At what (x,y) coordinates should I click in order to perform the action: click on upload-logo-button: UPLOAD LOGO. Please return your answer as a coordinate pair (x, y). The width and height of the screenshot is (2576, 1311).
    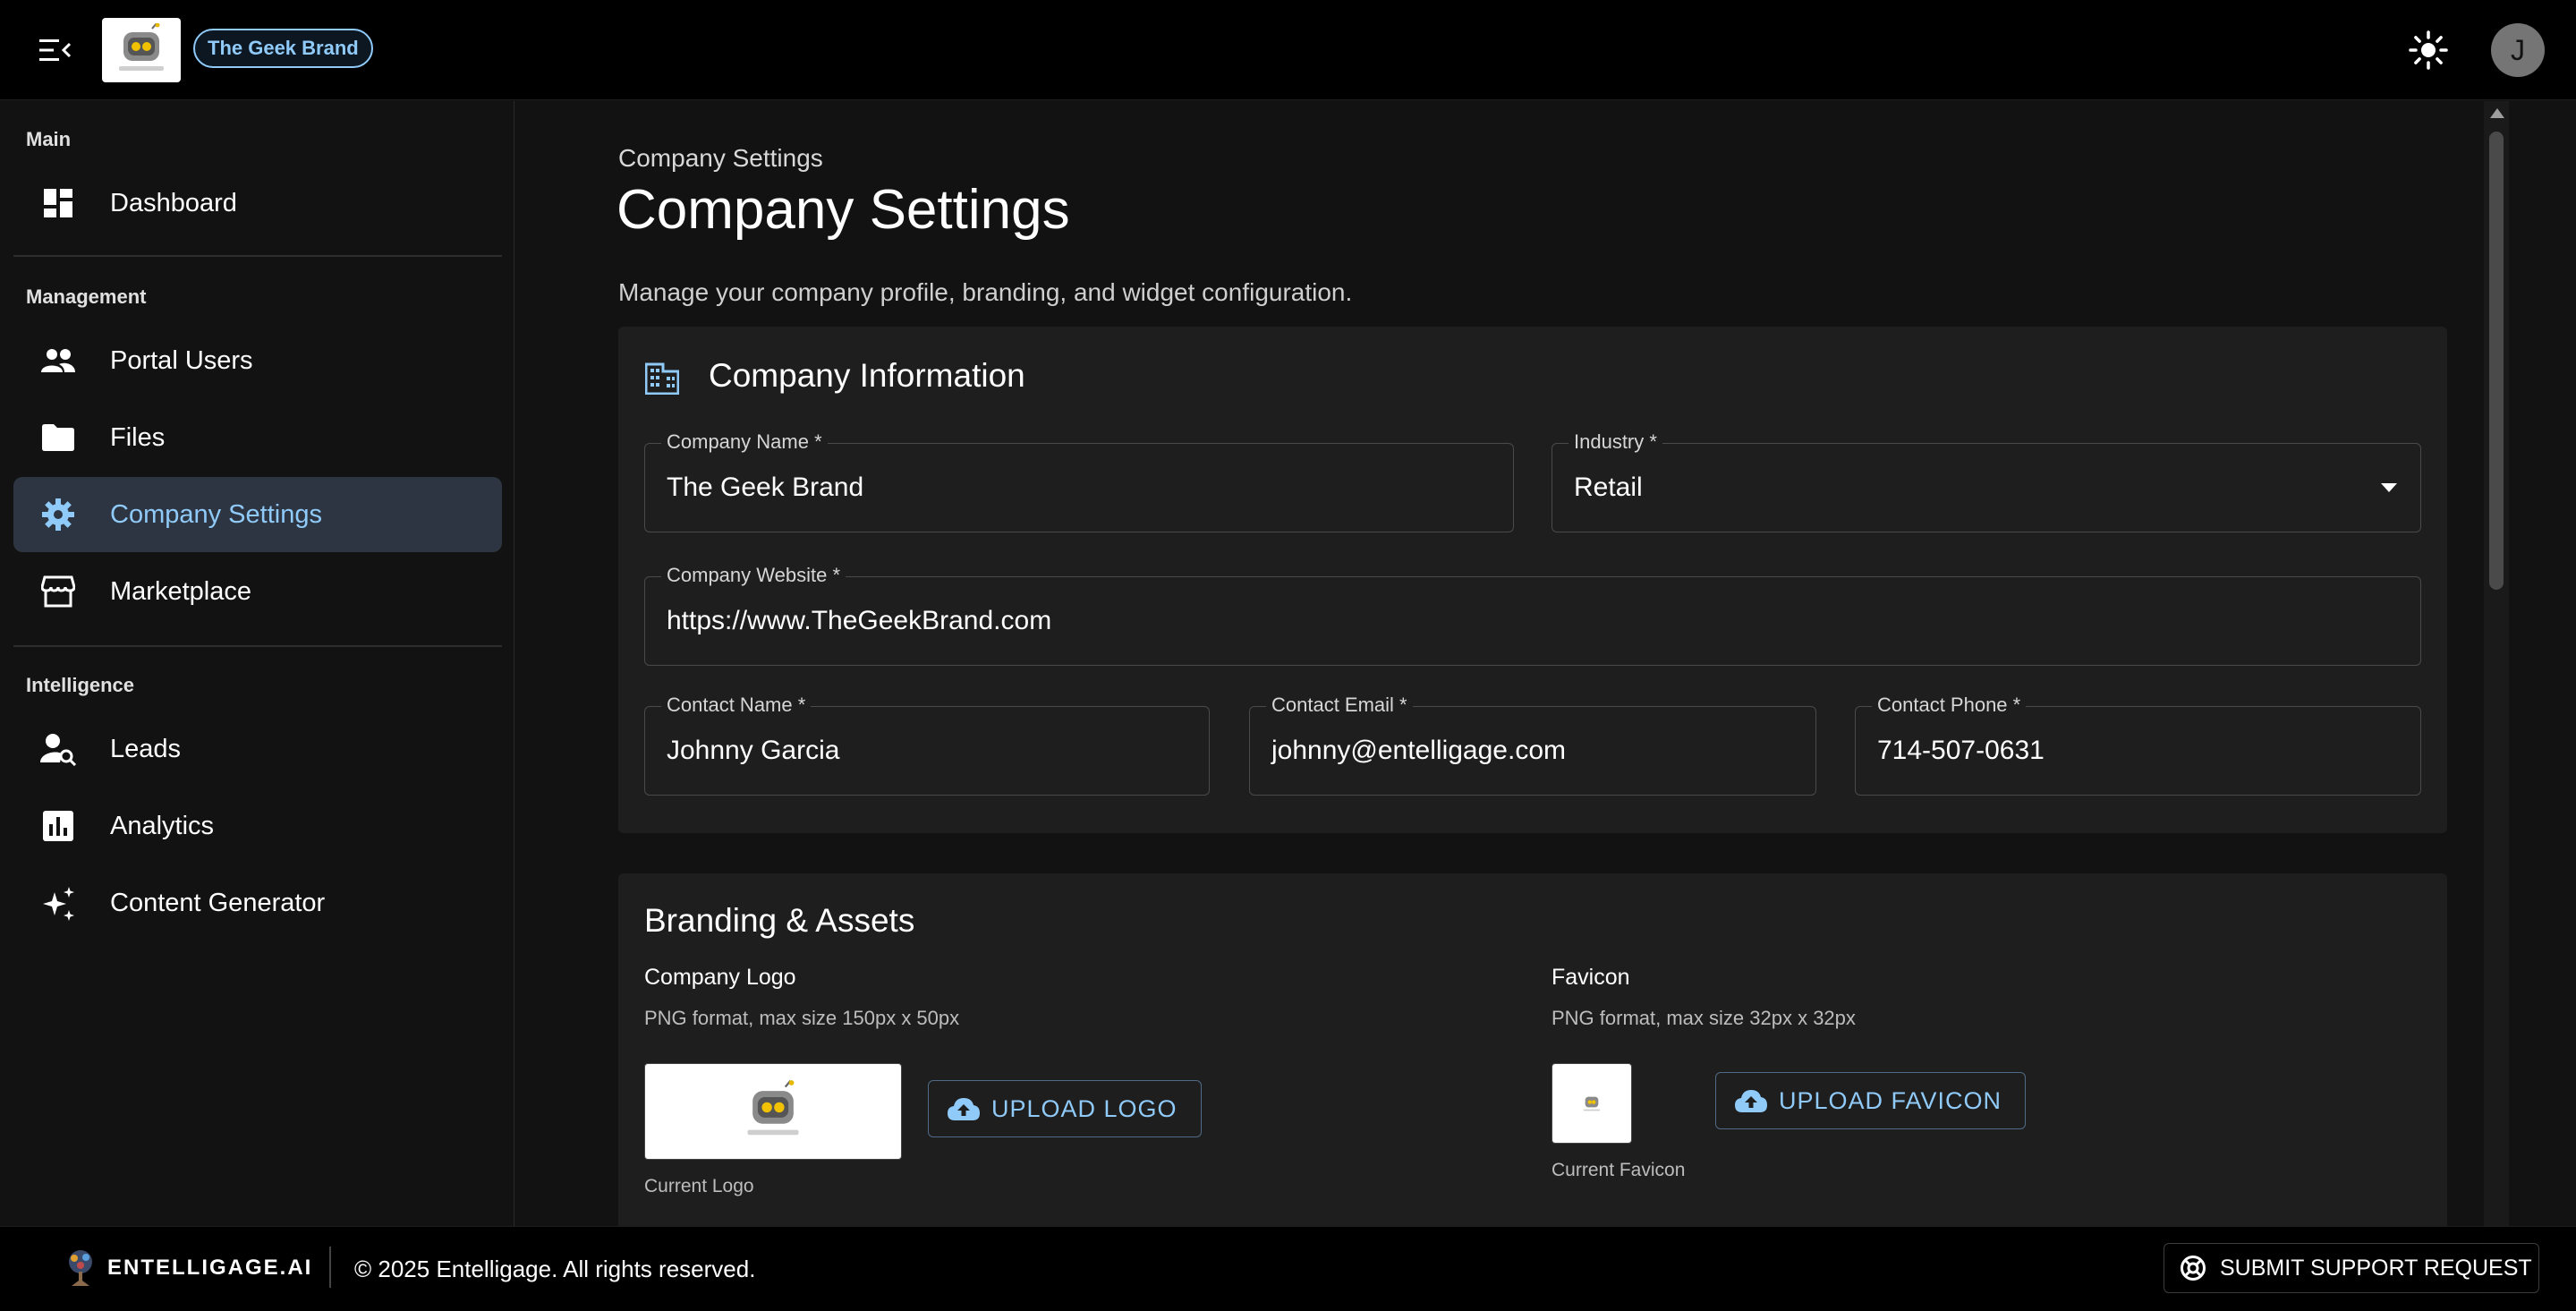
    Looking at the image, I should click on (1065, 1108).